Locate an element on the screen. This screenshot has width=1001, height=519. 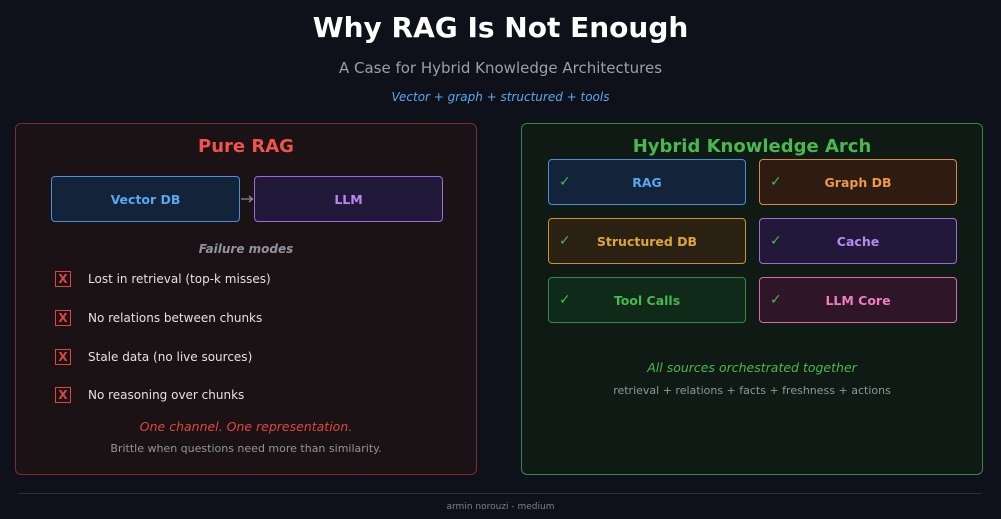
component-llm-core: ✓ LLM Core is located at coordinates (858, 300).